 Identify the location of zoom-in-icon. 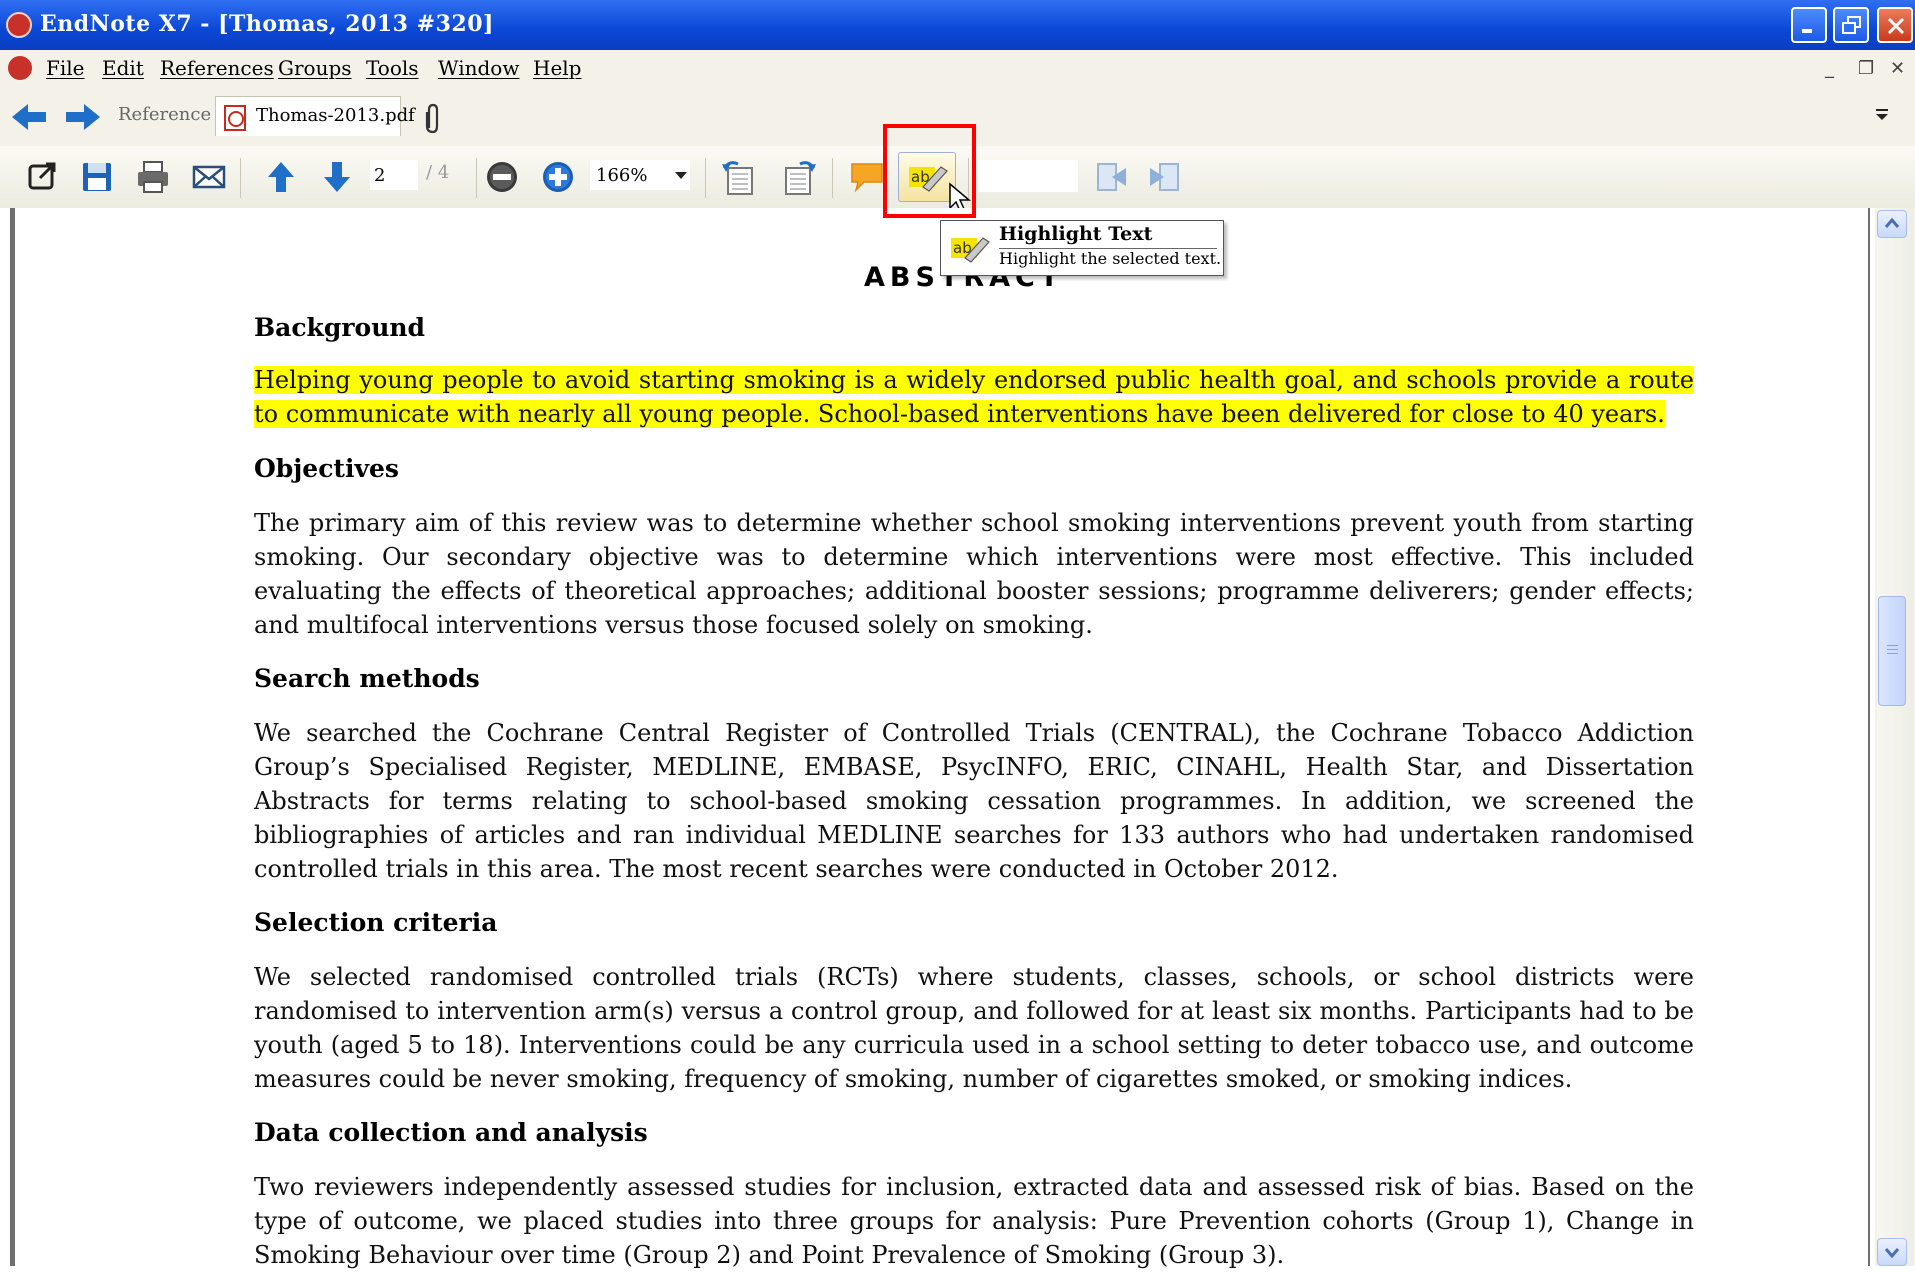
(558, 177).